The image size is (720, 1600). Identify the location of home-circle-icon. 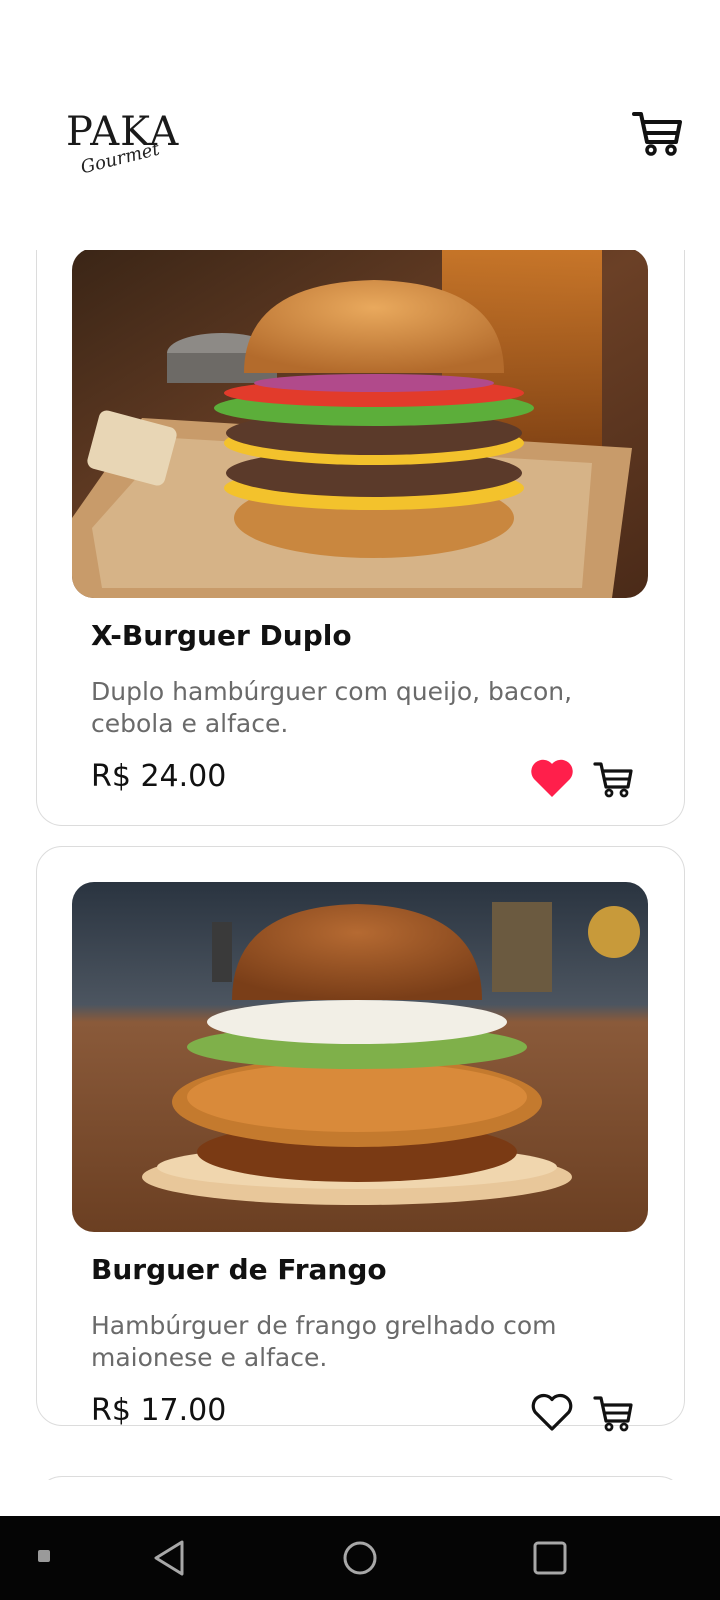
(360, 1558).